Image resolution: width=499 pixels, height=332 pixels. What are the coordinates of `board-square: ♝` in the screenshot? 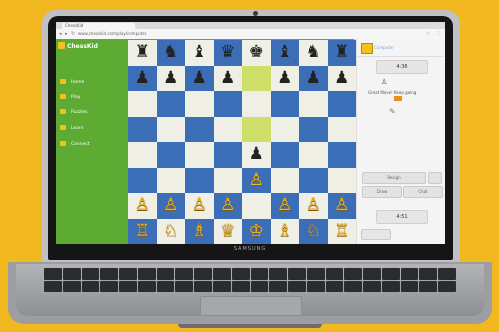 It's located at (199, 53).